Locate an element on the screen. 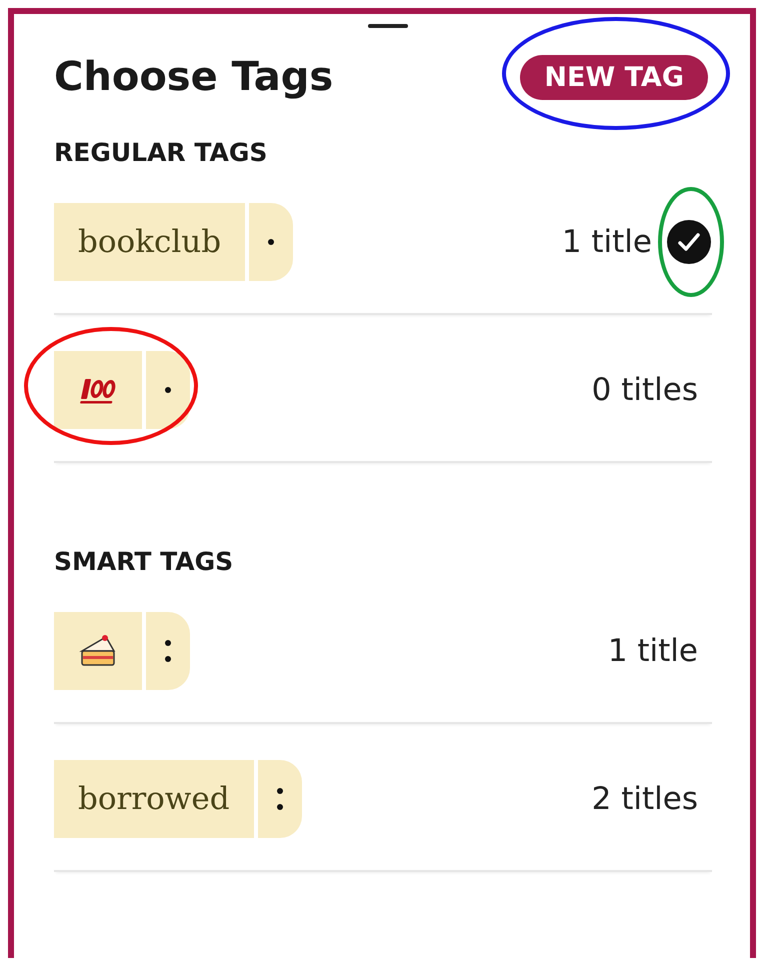  tag-label: borrowed is located at coordinates (154, 799).